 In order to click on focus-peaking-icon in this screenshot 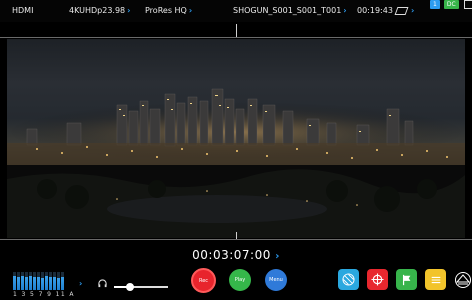, I will do `click(462, 279)`.